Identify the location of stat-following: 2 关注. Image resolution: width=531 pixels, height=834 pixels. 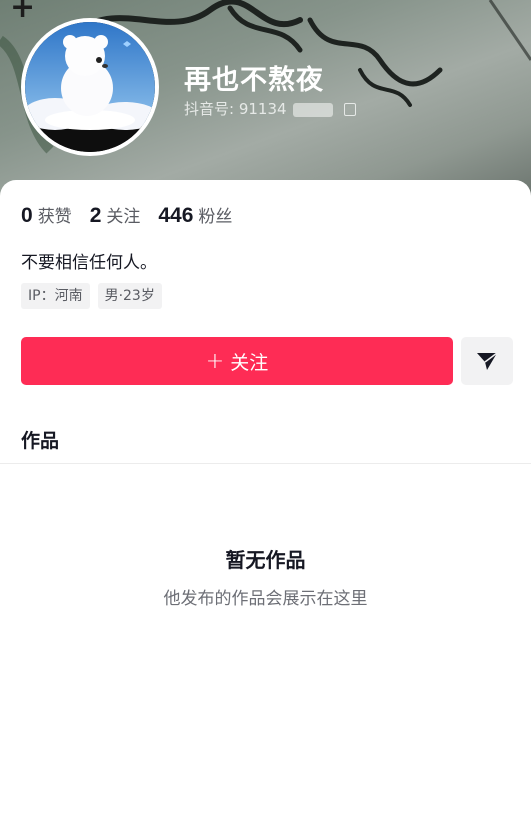
(115, 215).